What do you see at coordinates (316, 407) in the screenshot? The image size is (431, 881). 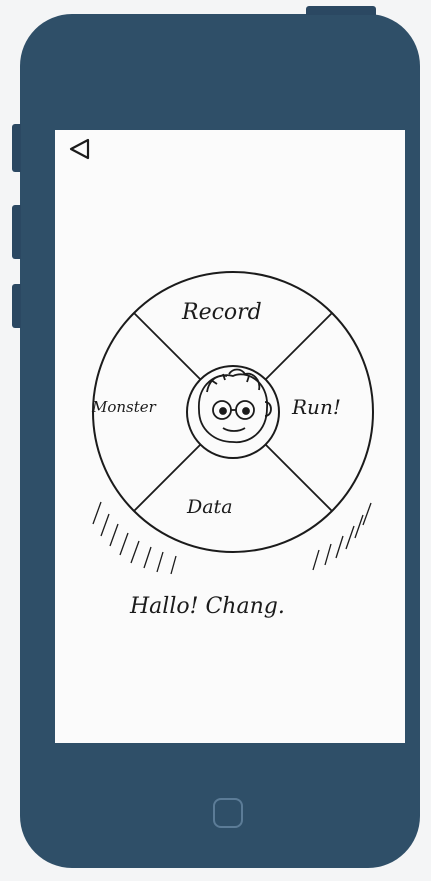 I see `menu-run: Run!` at bounding box center [316, 407].